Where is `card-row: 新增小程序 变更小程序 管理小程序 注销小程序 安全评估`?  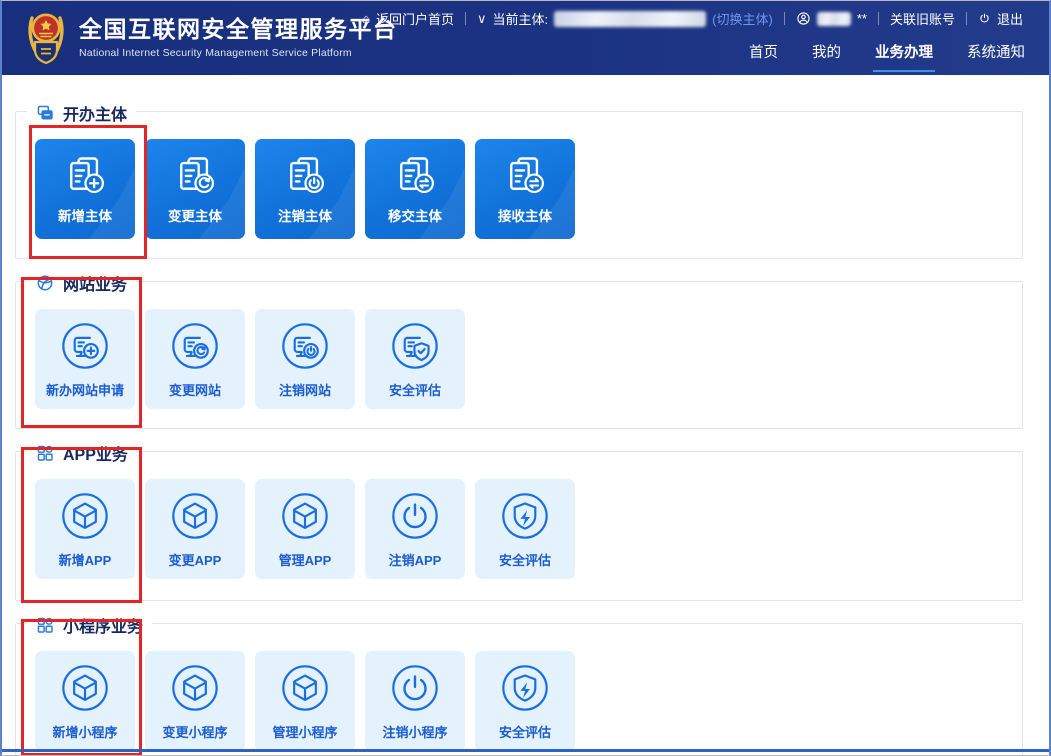 card-row: 新增小程序 变更小程序 管理小程序 注销小程序 安全评估 is located at coordinates (305, 701).